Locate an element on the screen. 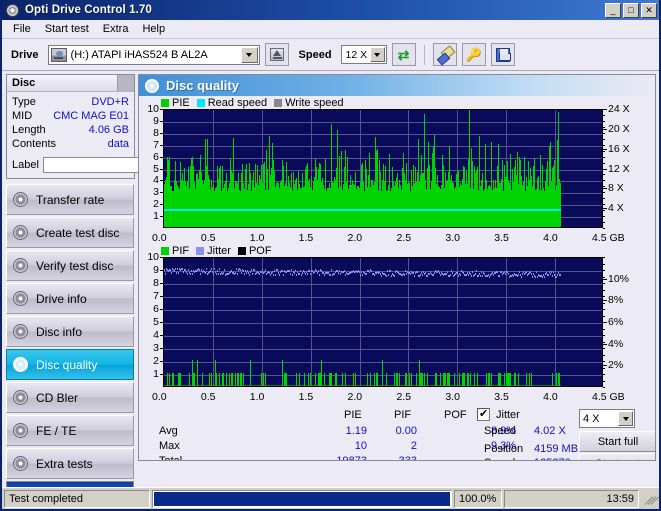 The width and height of the screenshot is (661, 511). eject-icon is located at coordinates (276, 54).